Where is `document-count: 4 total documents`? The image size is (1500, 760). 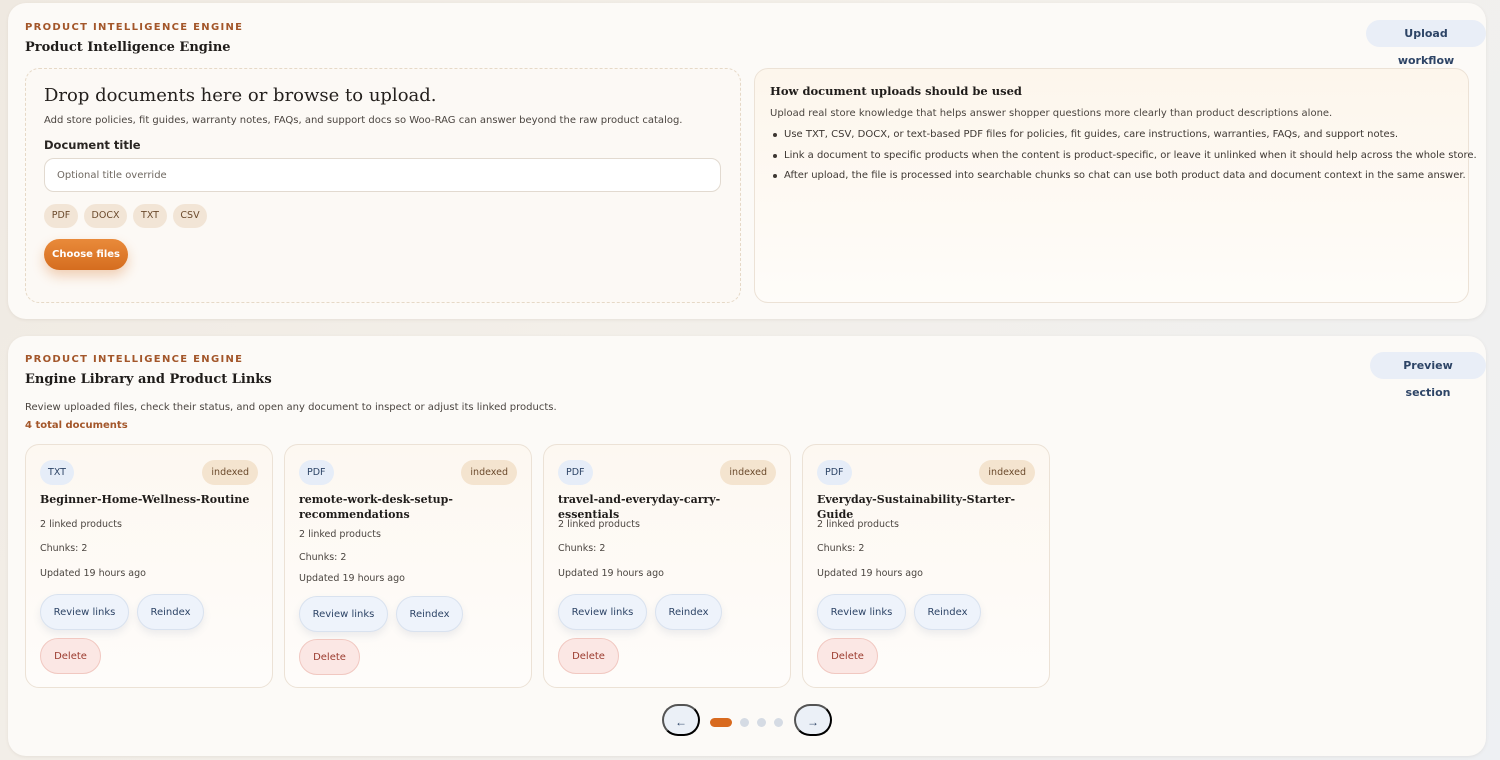 document-count: 4 total documents is located at coordinates (76, 425).